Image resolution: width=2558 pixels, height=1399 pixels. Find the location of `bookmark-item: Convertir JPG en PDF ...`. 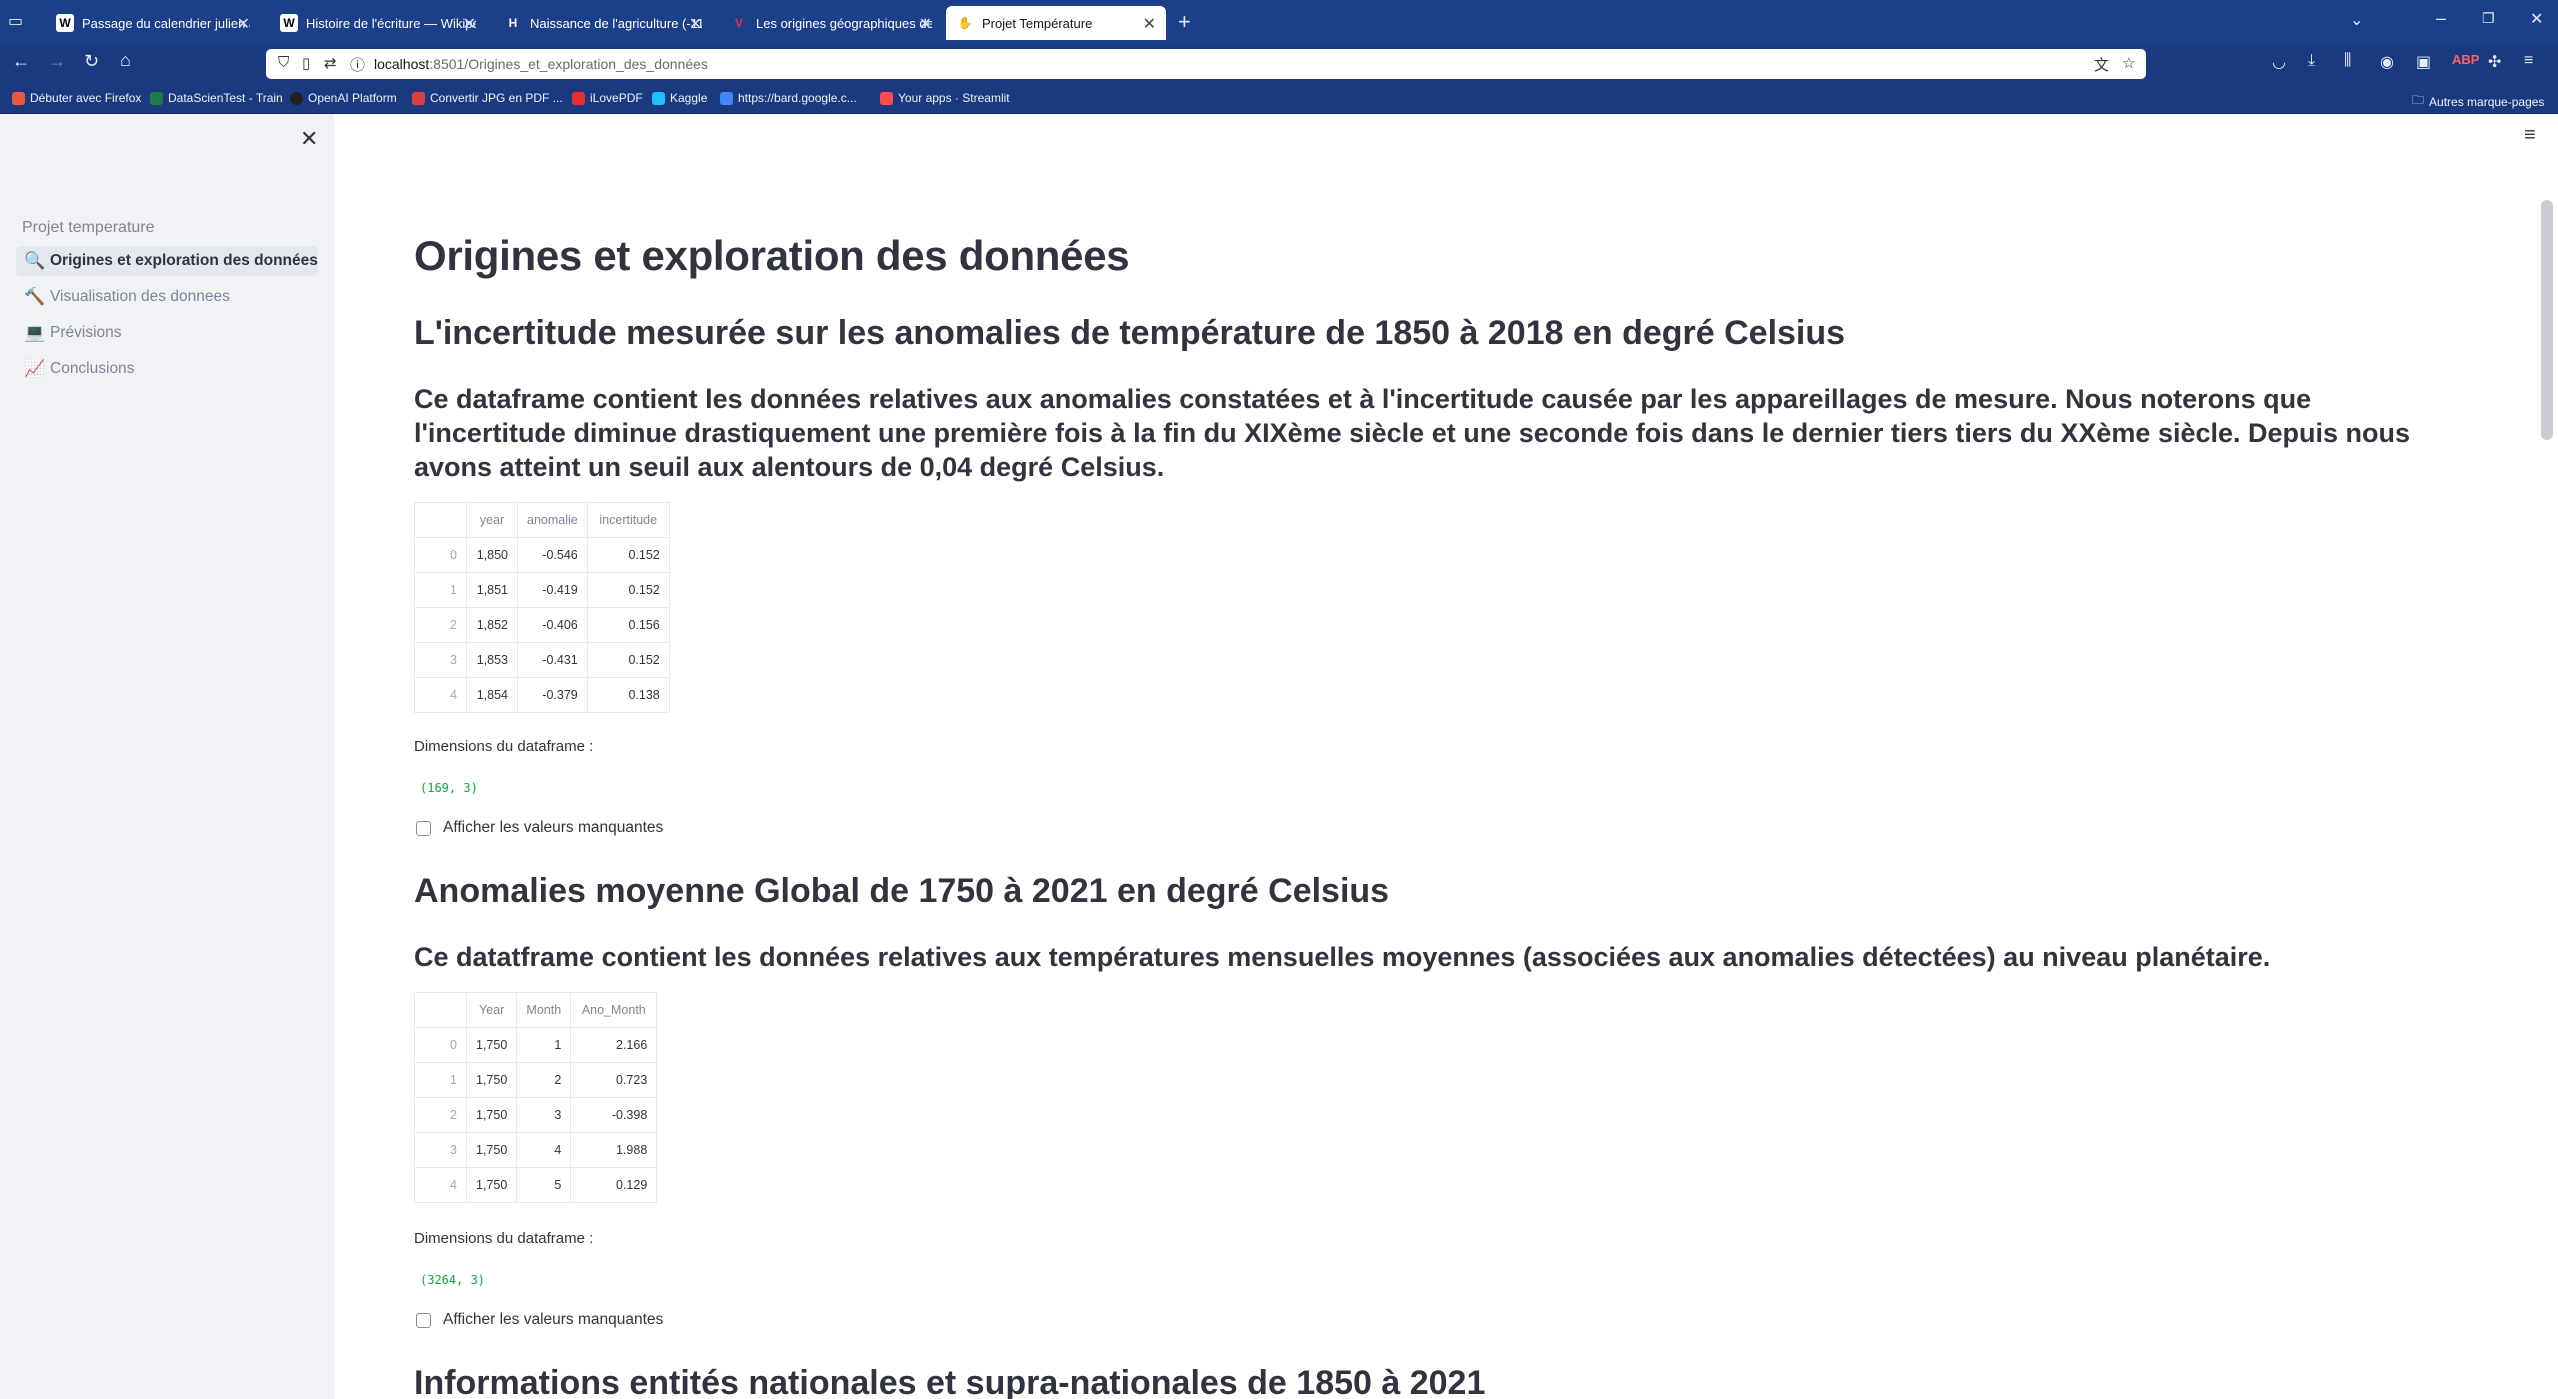

bookmark-item: Convertir JPG en PDF ... is located at coordinates (487, 98).